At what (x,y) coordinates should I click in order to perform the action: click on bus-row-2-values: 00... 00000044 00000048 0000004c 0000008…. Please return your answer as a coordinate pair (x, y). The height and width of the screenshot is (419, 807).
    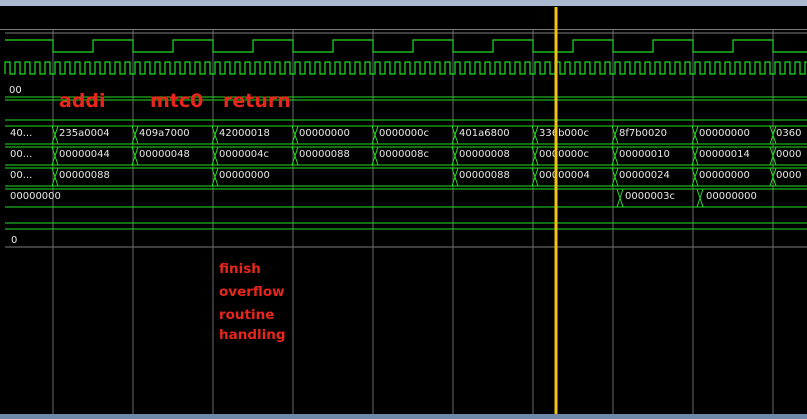
    Looking at the image, I should click on (405, 154).